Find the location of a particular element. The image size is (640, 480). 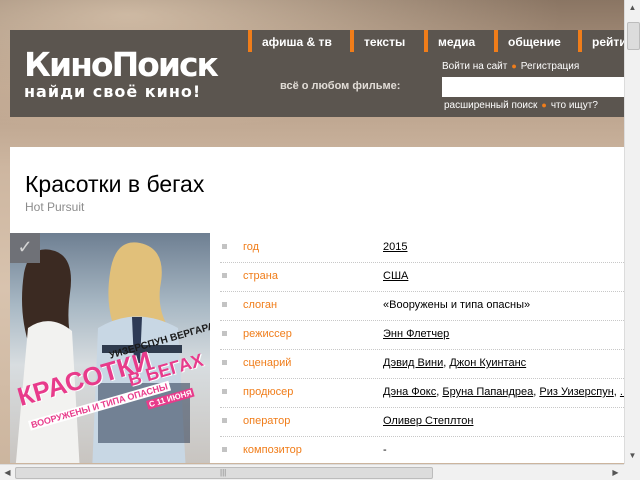

search-tagline: всё о любом фильме: is located at coordinates (340, 86).